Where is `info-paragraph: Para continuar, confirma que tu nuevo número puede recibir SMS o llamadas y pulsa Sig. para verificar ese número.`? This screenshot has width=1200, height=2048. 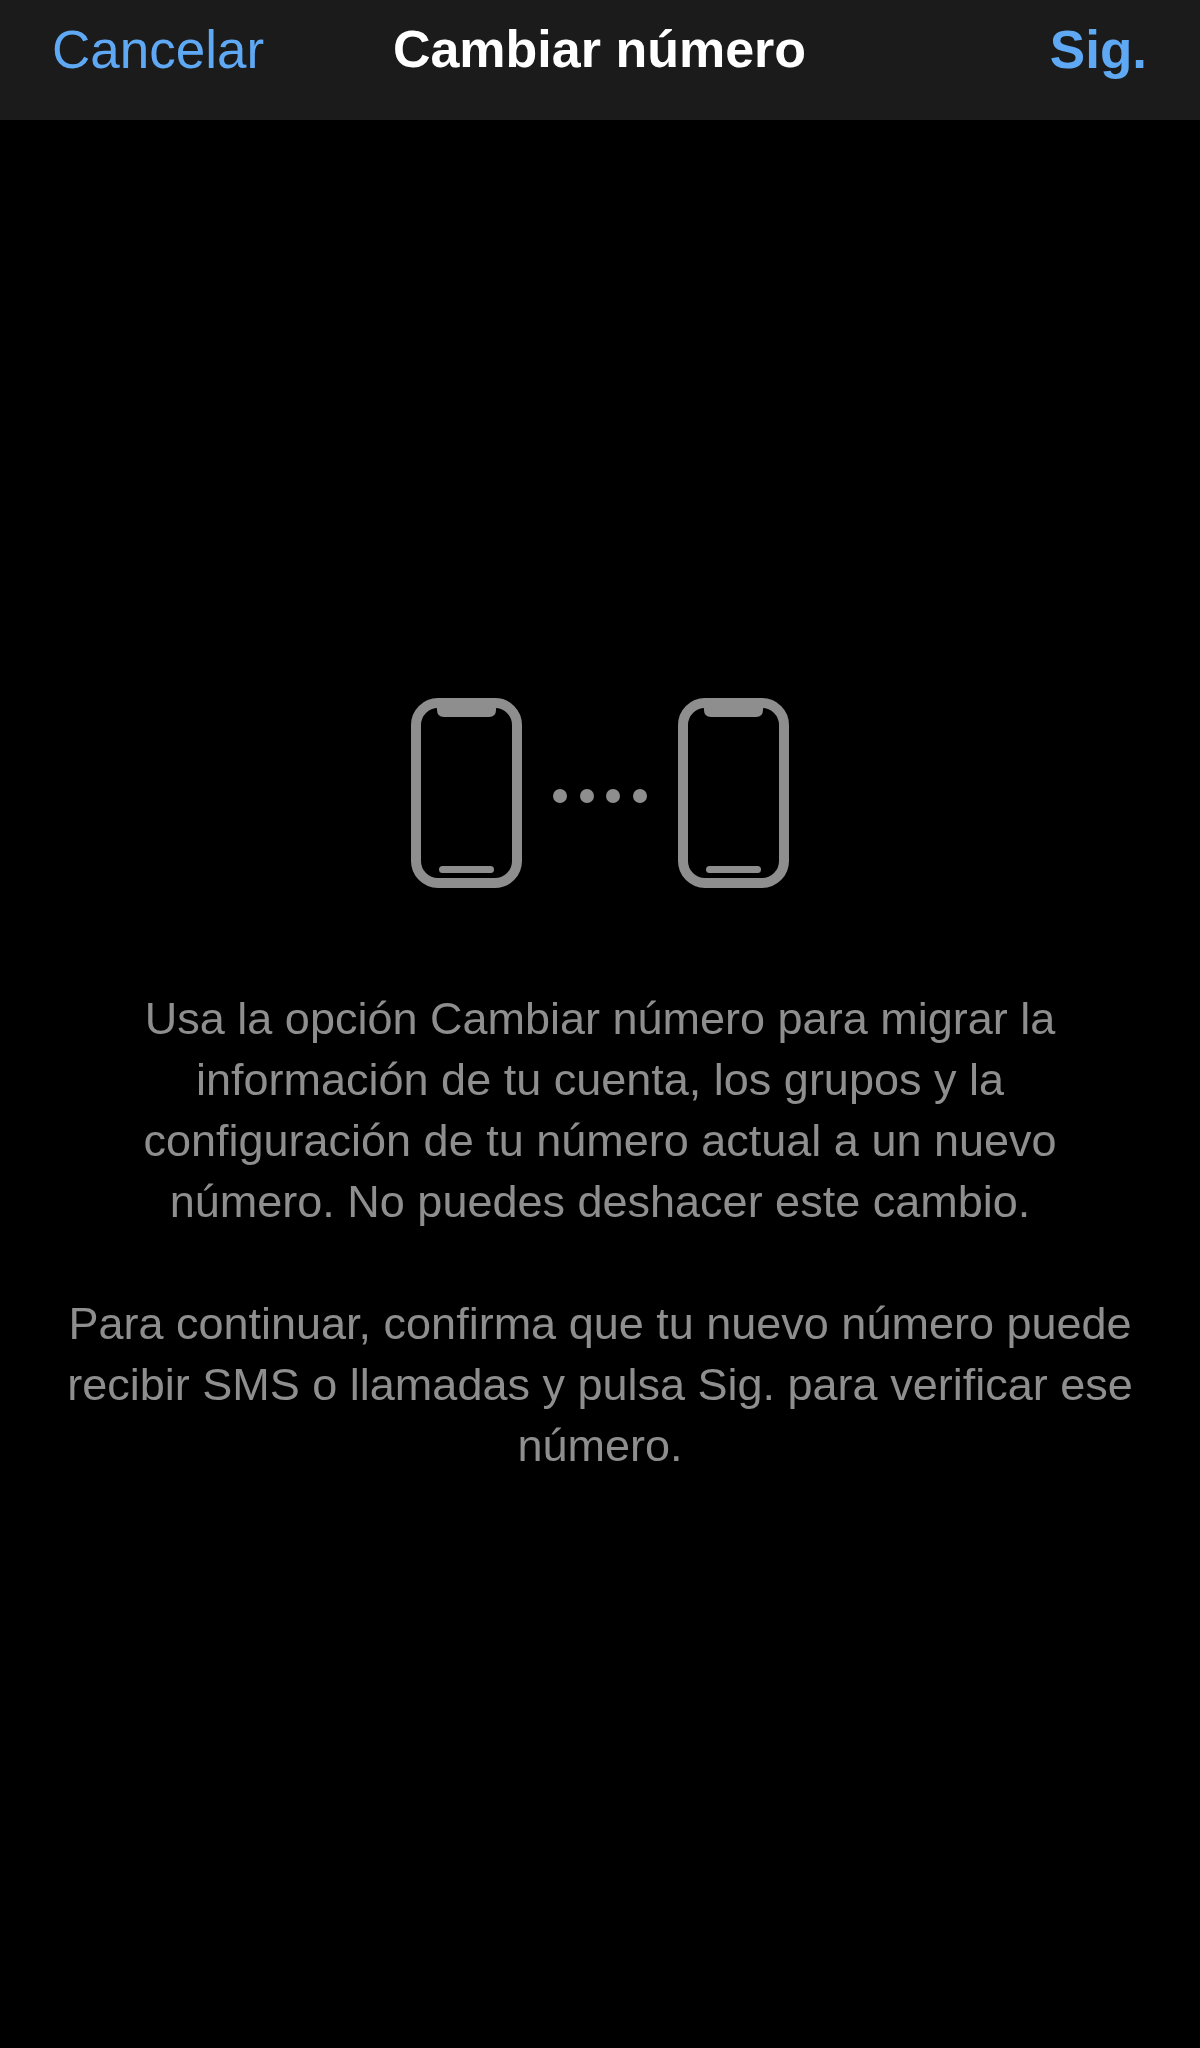
info-paragraph: Para continuar, confirma que tu nuevo número puede recibir SMS o llamadas y pulsa Sig. para verificar ese número. is located at coordinates (600, 1385).